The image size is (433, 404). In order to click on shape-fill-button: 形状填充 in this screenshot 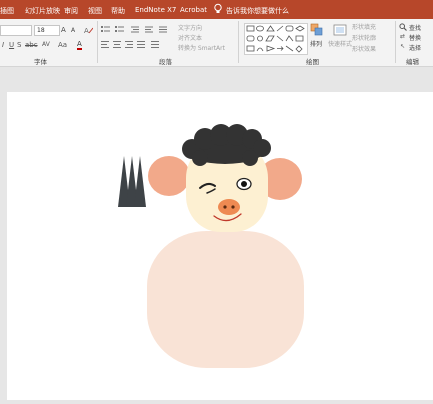, I will do `click(364, 26)`.